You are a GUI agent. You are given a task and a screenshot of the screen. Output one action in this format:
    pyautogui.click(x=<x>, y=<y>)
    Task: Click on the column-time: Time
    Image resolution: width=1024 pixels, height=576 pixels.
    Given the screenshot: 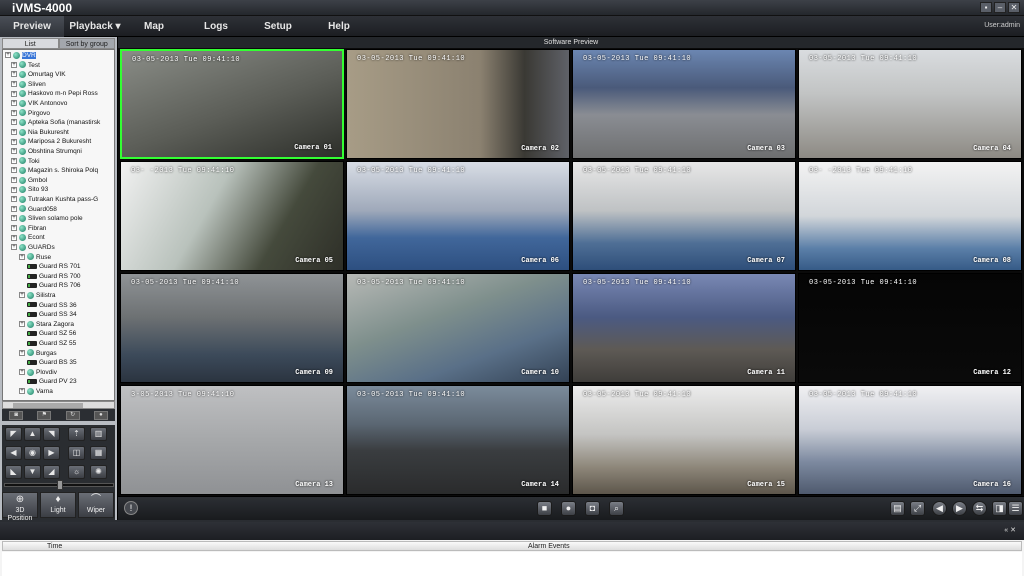 What is the action you would take?
    pyautogui.click(x=54, y=546)
    